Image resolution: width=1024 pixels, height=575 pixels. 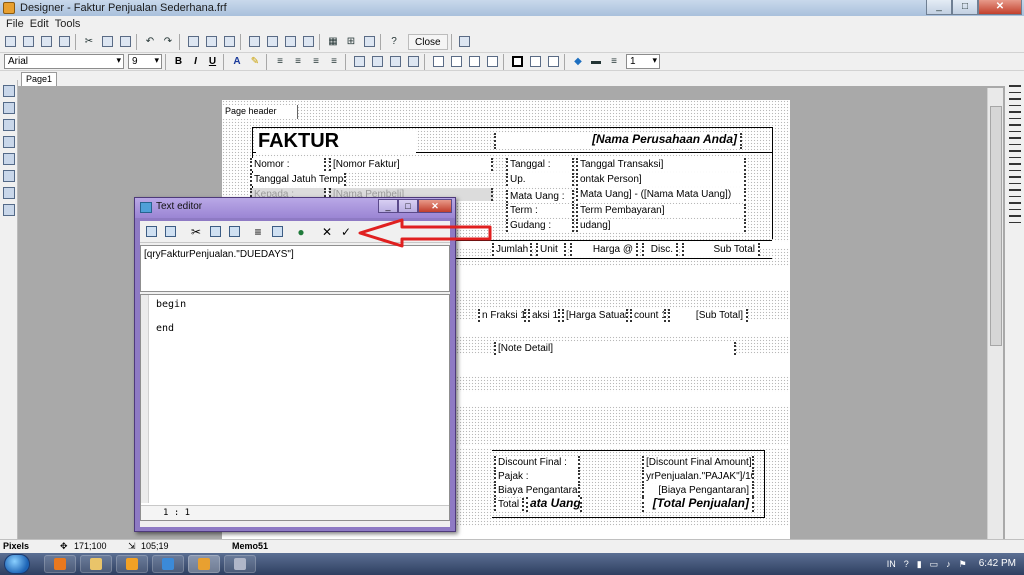 What do you see at coordinates (170, 232) in the screenshot?
I see `insert-variable-icon` at bounding box center [170, 232].